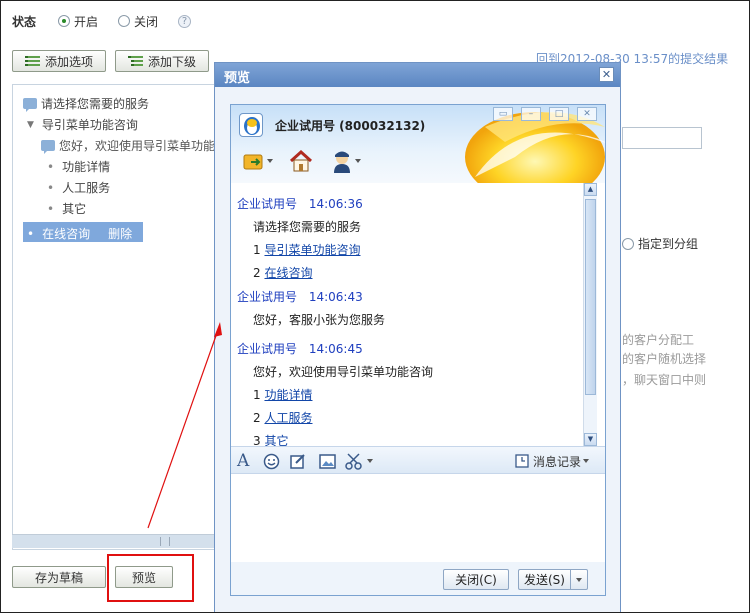  Describe the element at coordinates (86, 167) in the screenshot. I see `tree-item-label: 功能详情` at that location.